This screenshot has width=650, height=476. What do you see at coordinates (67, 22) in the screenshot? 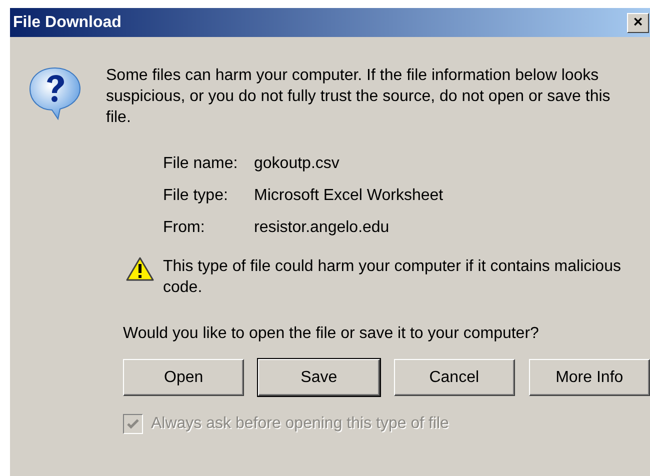
I see `window-title: File Download` at bounding box center [67, 22].